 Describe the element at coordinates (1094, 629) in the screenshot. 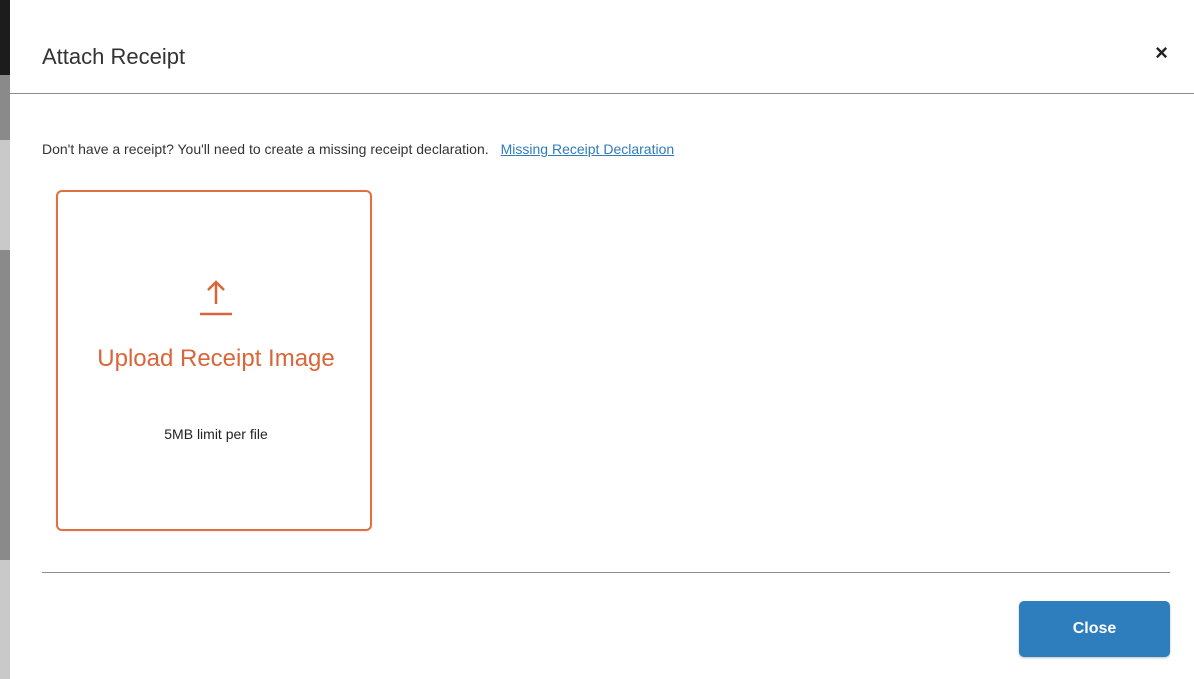

I see `close-button: Close` at that location.